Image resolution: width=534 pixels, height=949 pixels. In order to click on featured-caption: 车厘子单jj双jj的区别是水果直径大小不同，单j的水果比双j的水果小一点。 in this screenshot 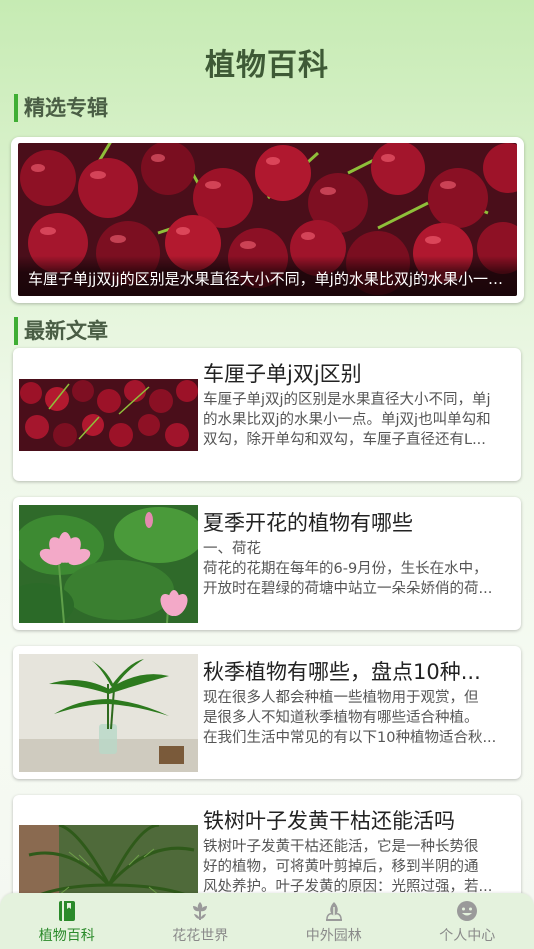, I will do `click(267, 276)`.